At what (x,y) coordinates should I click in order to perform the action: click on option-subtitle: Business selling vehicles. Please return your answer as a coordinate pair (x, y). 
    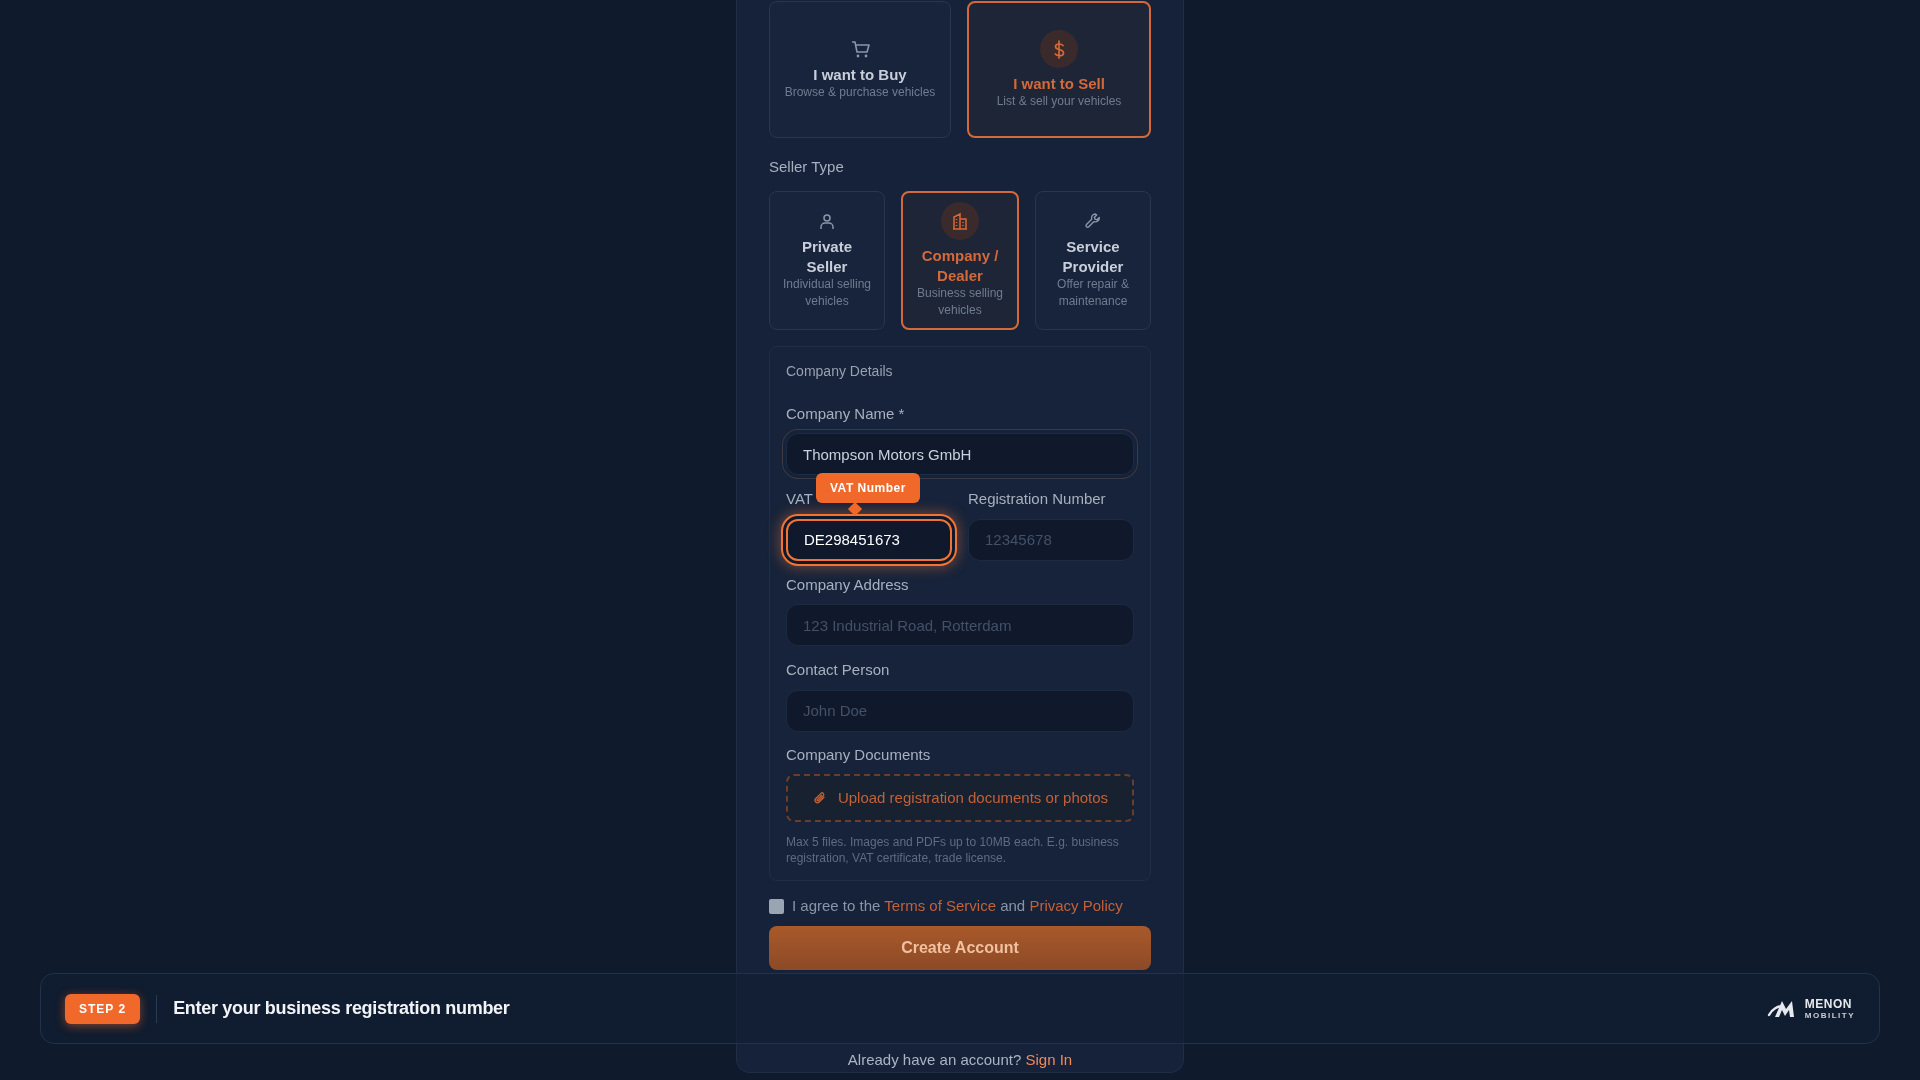
    Looking at the image, I should click on (959, 301).